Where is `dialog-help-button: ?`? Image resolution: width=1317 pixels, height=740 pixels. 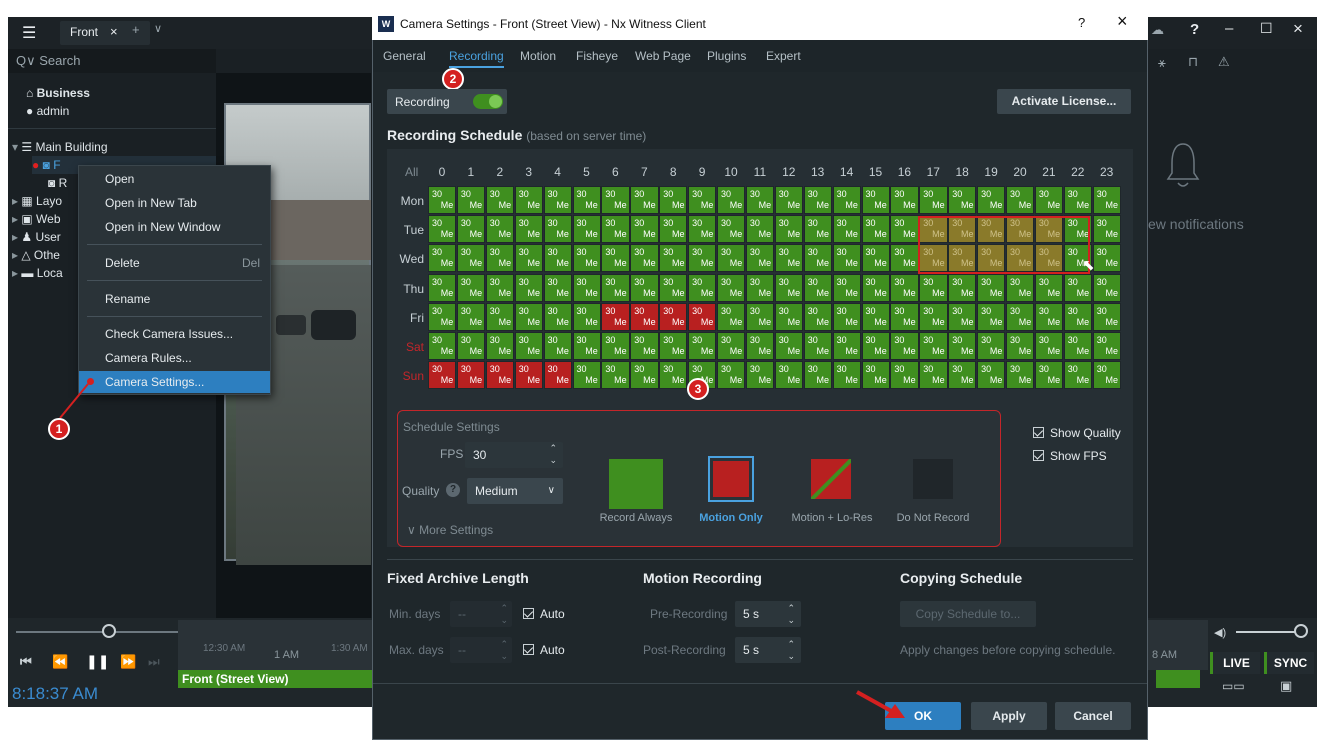
dialog-help-button: ? is located at coordinates (1081, 22).